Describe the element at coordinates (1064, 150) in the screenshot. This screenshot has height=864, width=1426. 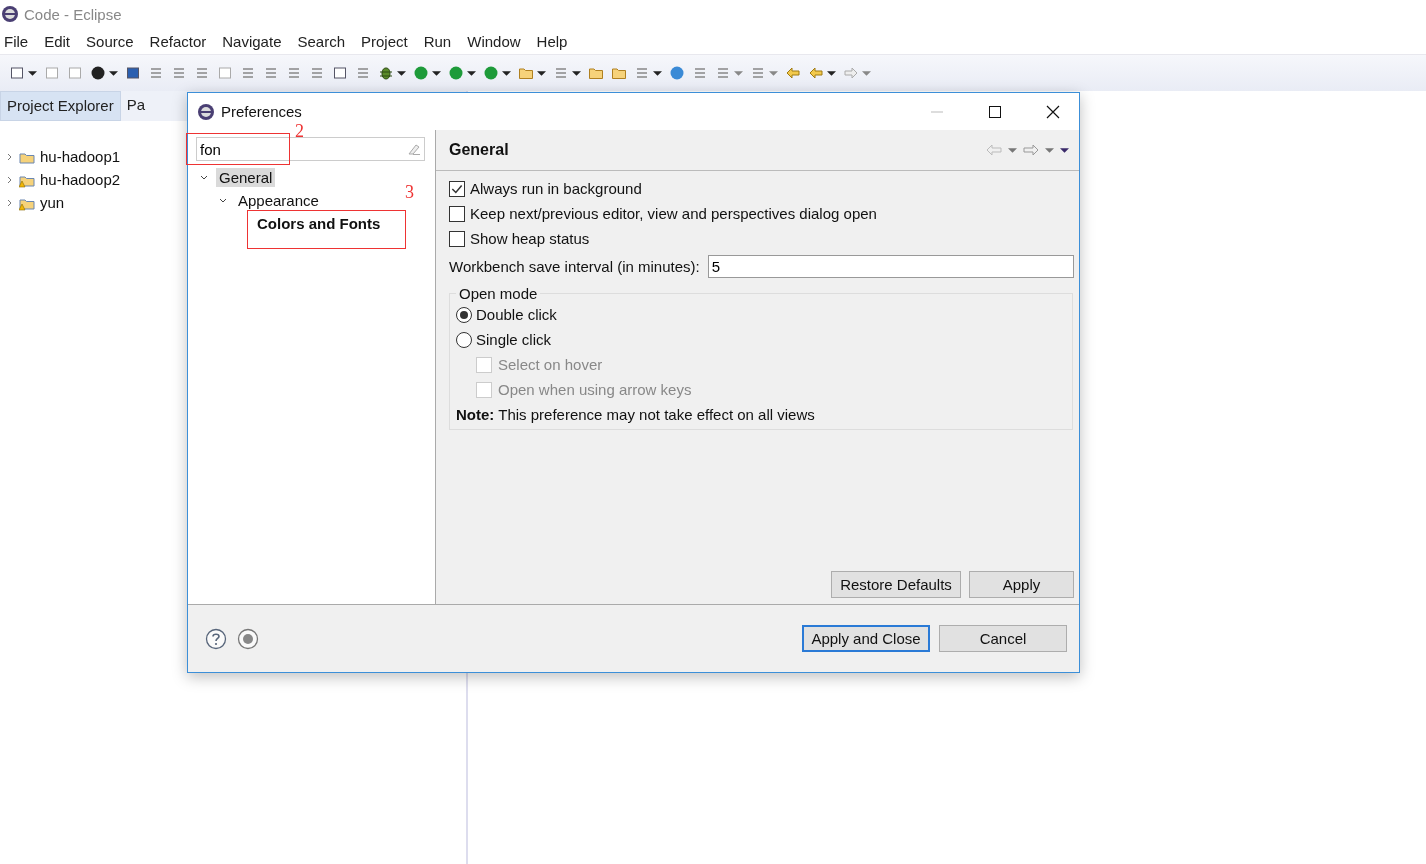
I see `view-menu-icon` at that location.